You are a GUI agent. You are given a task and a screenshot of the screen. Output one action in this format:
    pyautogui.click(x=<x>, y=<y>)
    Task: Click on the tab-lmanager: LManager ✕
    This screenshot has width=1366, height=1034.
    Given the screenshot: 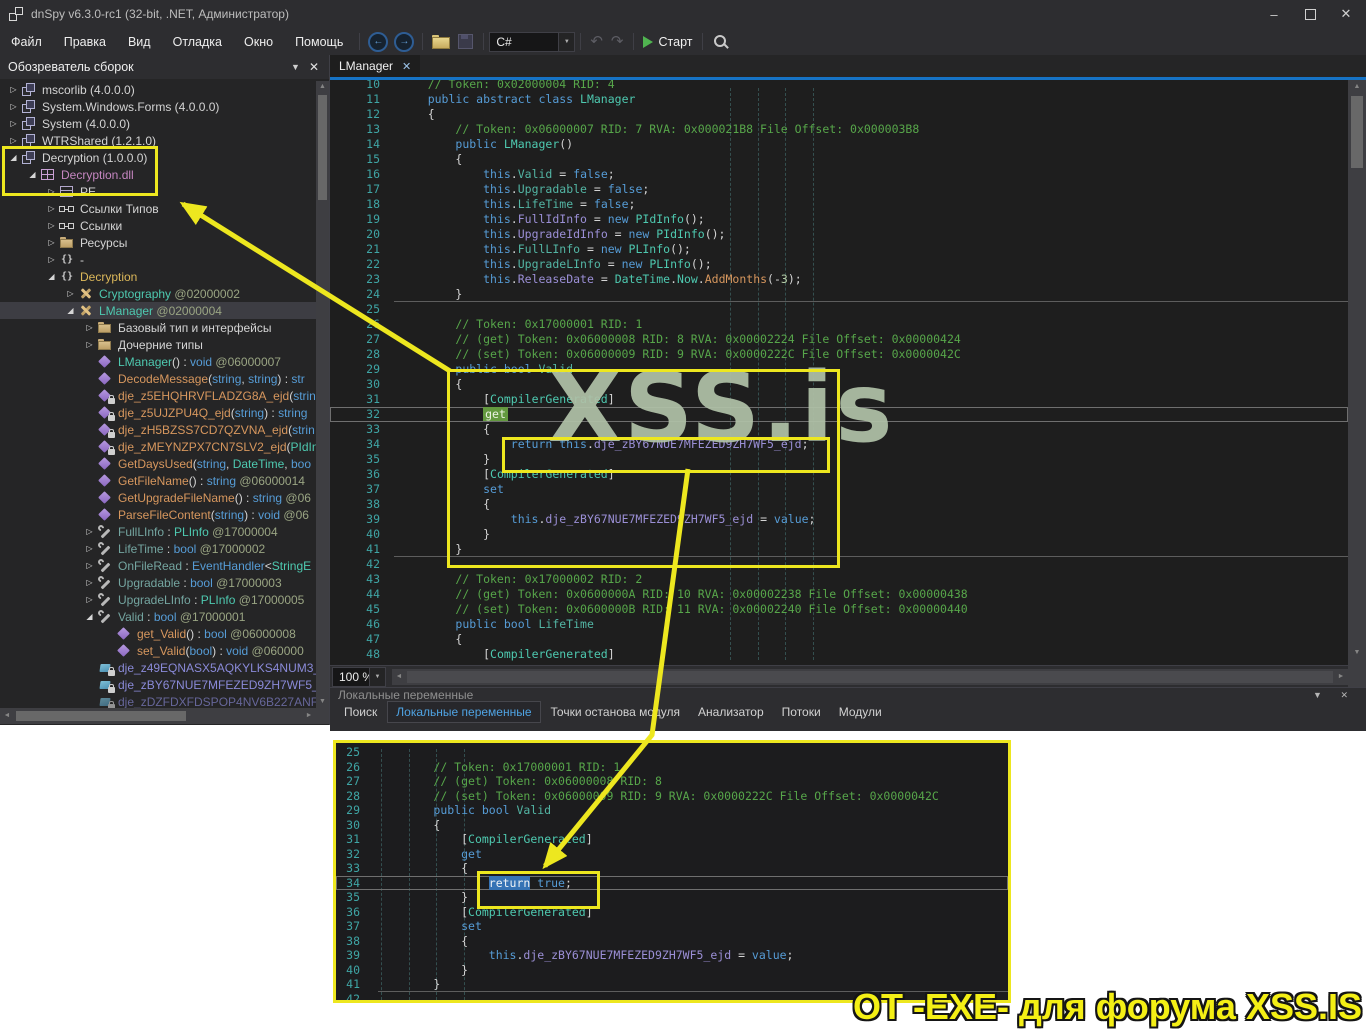 What is the action you would take?
    pyautogui.click(x=375, y=66)
    